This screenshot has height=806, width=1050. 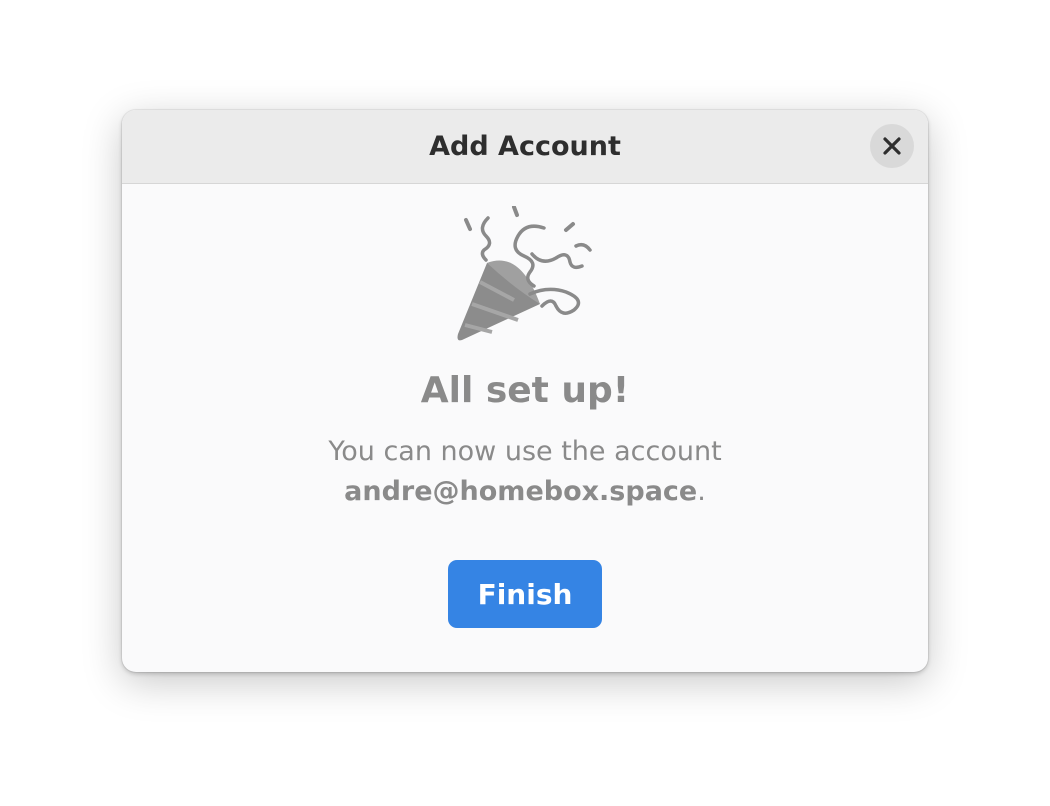 What do you see at coordinates (701, 491) in the screenshot?
I see `message-suffix: .` at bounding box center [701, 491].